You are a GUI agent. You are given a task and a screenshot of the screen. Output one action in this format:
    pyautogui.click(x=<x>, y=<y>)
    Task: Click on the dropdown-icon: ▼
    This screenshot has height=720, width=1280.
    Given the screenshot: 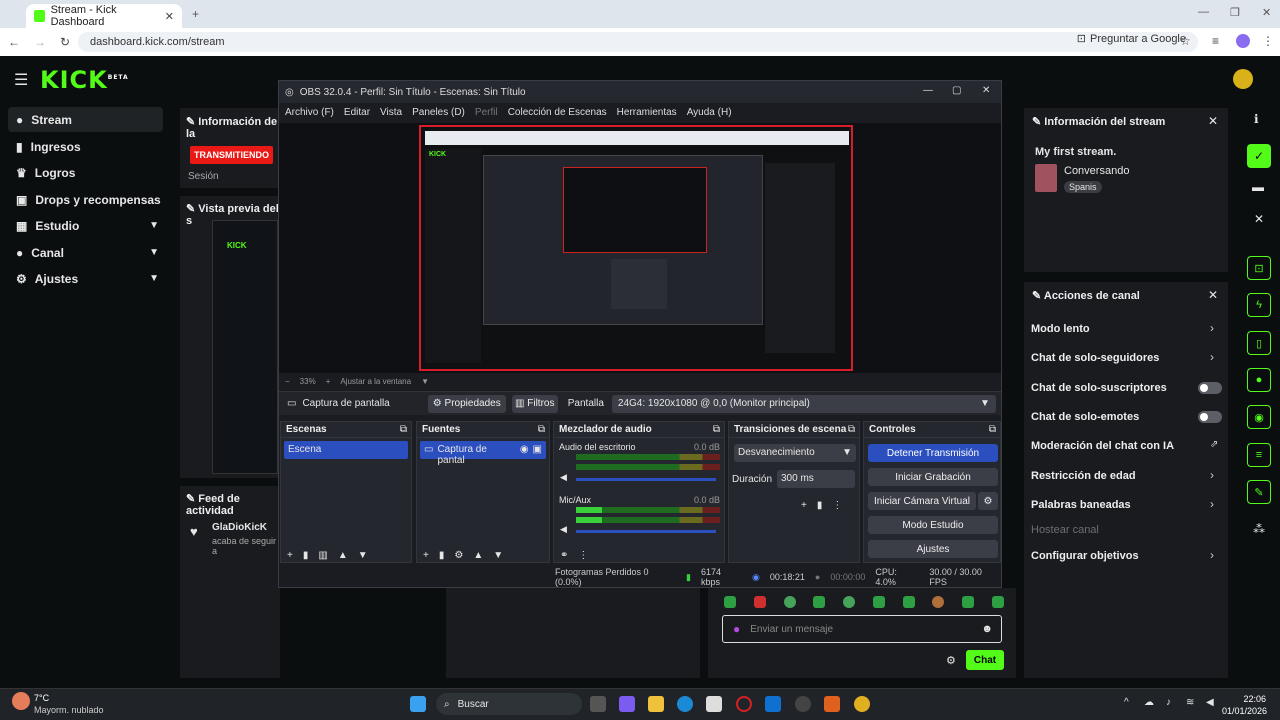 What is the action you would take?
    pyautogui.click(x=425, y=381)
    